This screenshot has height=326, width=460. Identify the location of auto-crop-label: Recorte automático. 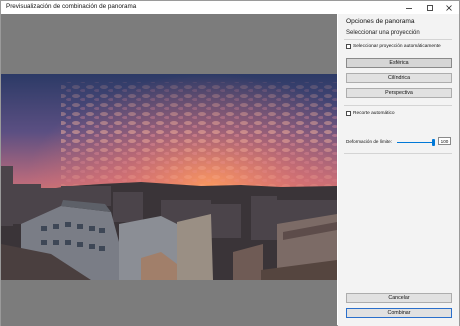
(374, 113).